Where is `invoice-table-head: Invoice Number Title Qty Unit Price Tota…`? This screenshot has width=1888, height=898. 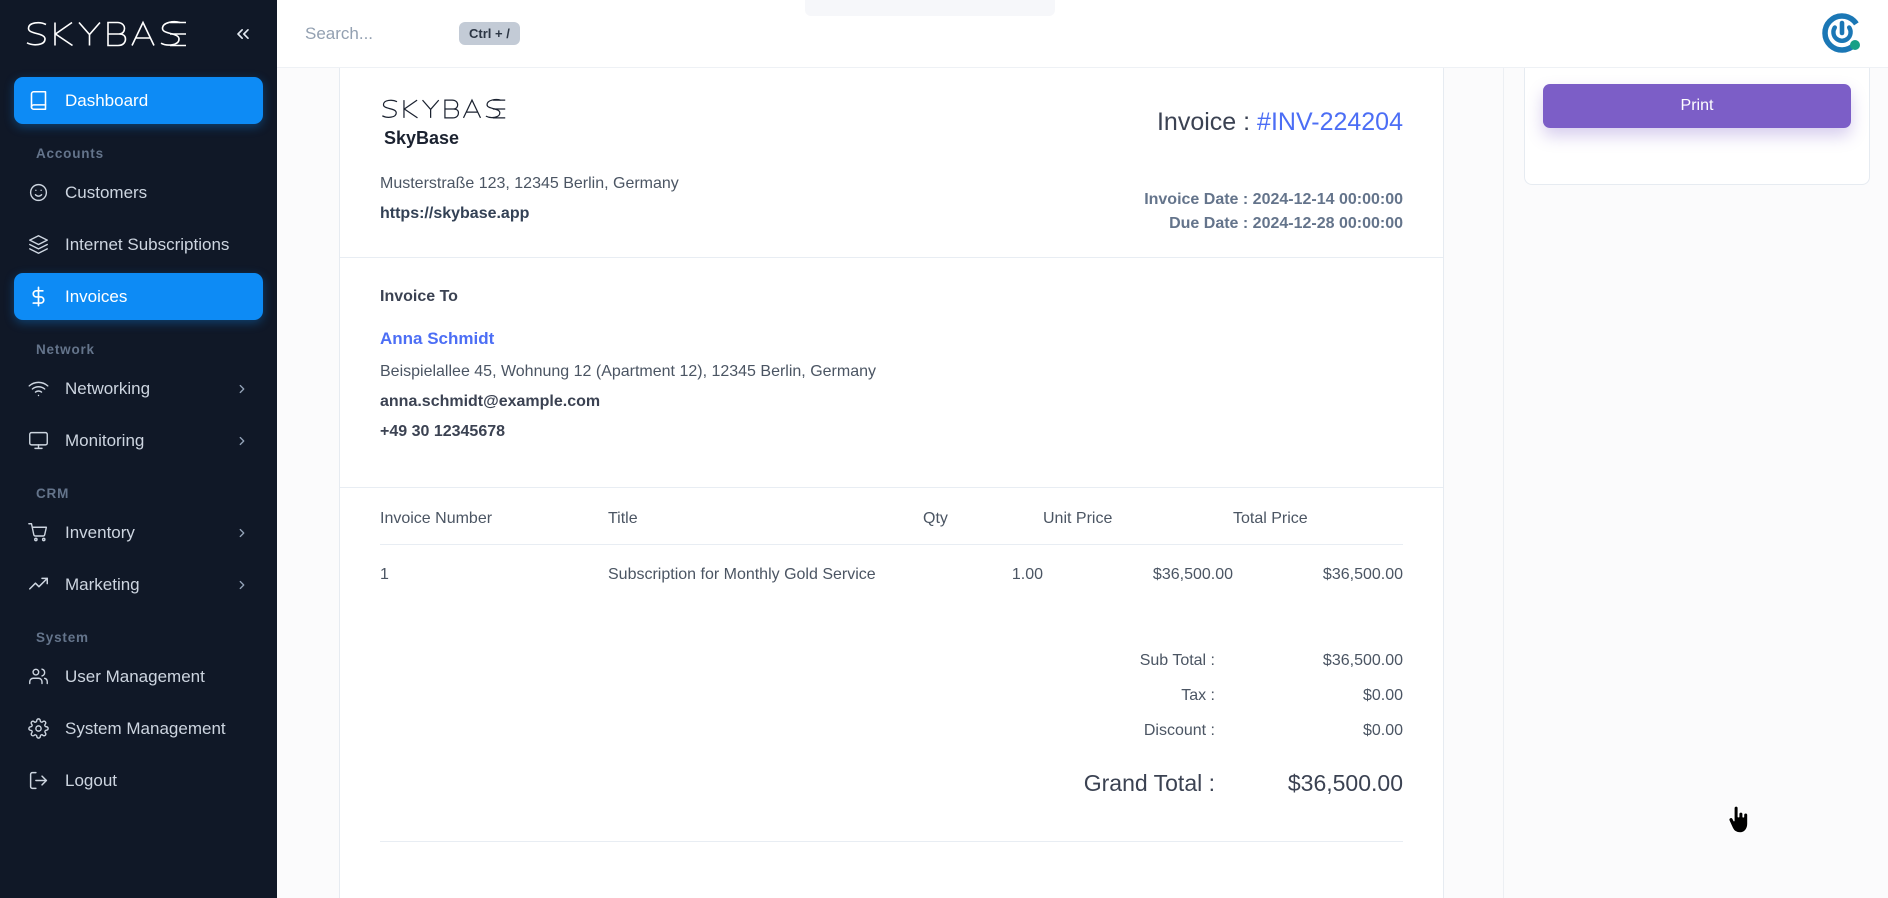 invoice-table-head: Invoice Number Title Qty Unit Price Tota… is located at coordinates (891, 519).